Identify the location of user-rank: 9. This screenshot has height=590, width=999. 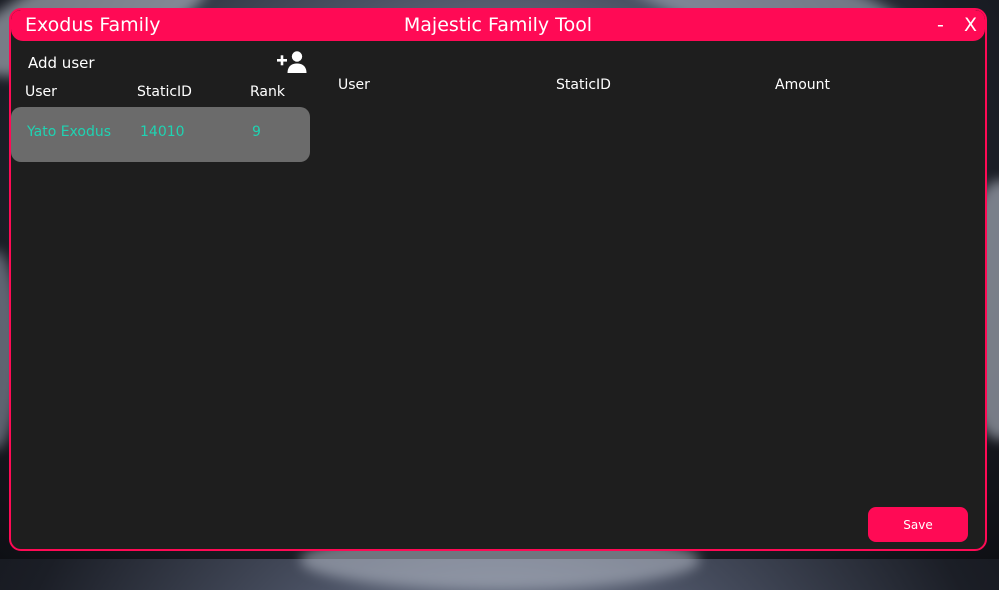
(256, 132).